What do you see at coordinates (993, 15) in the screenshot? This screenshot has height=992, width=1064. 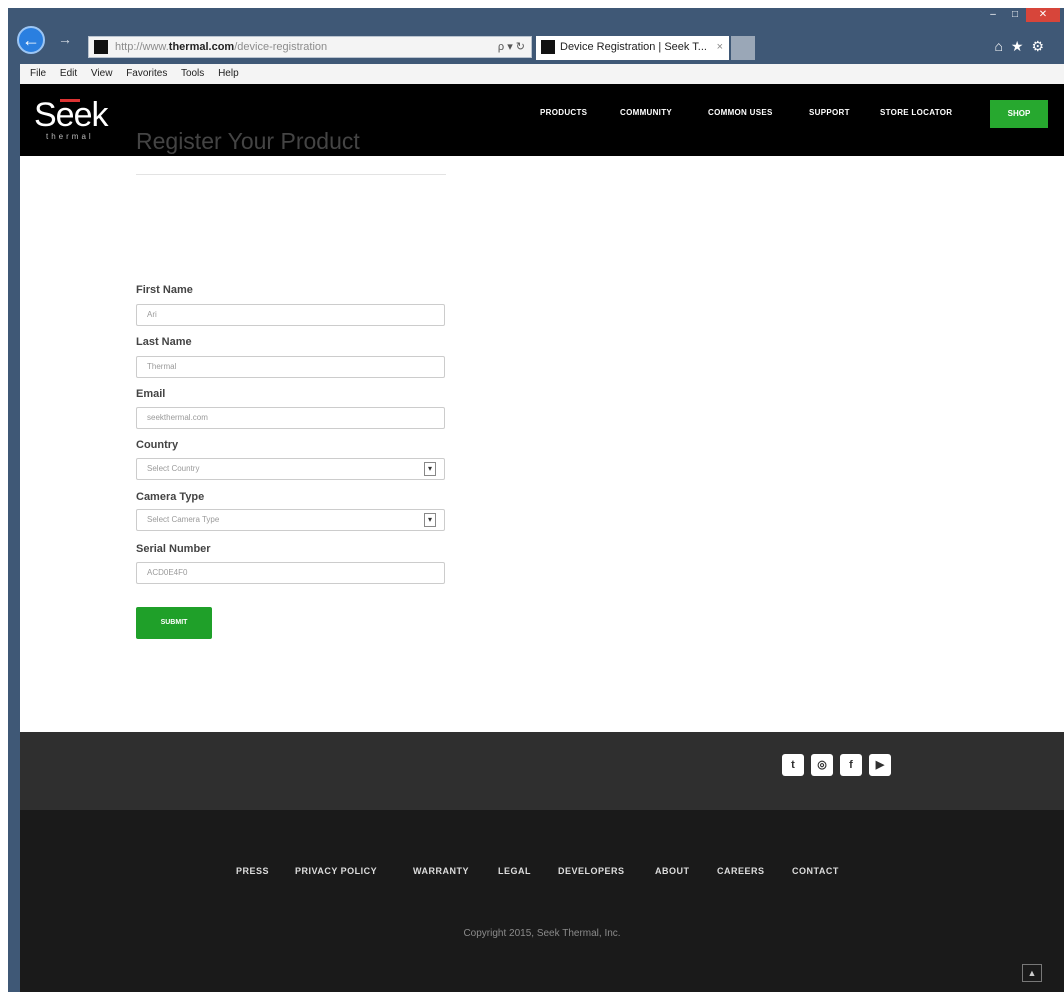 I see `minimize-button: –` at bounding box center [993, 15].